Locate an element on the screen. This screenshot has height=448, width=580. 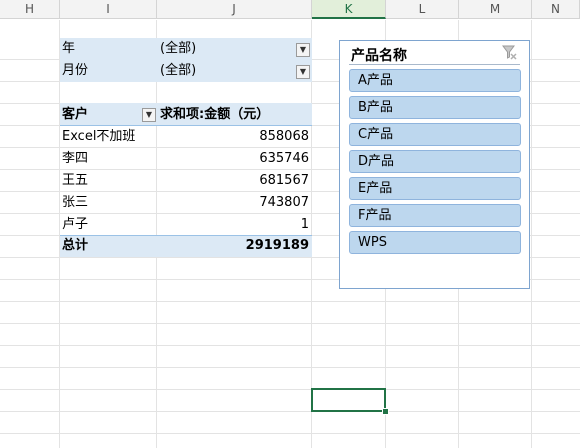
pivot-total-value: 2919189 is located at coordinates (234, 245).